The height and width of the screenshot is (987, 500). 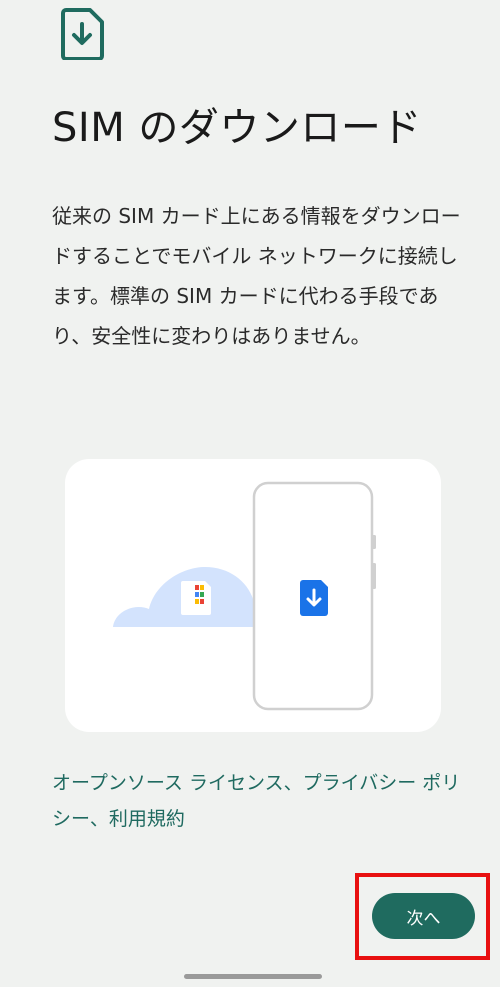 I want to click on sim-card-icon, so click(x=196, y=598).